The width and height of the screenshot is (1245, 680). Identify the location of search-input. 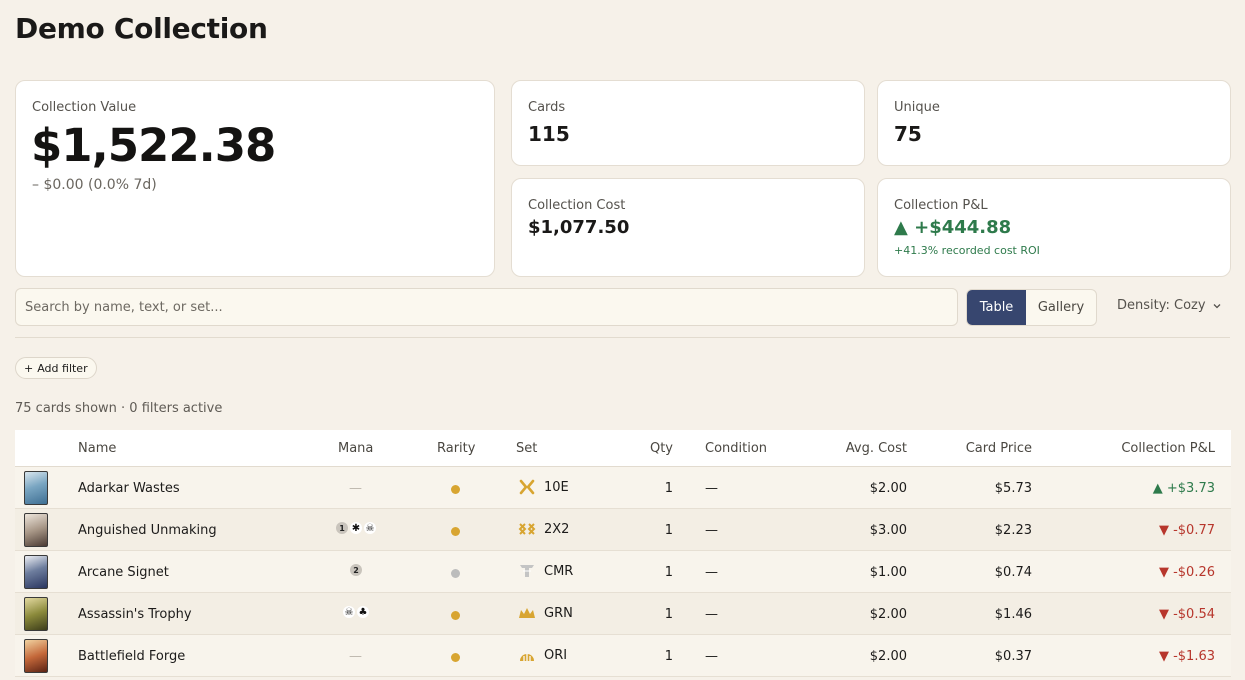
(486, 307).